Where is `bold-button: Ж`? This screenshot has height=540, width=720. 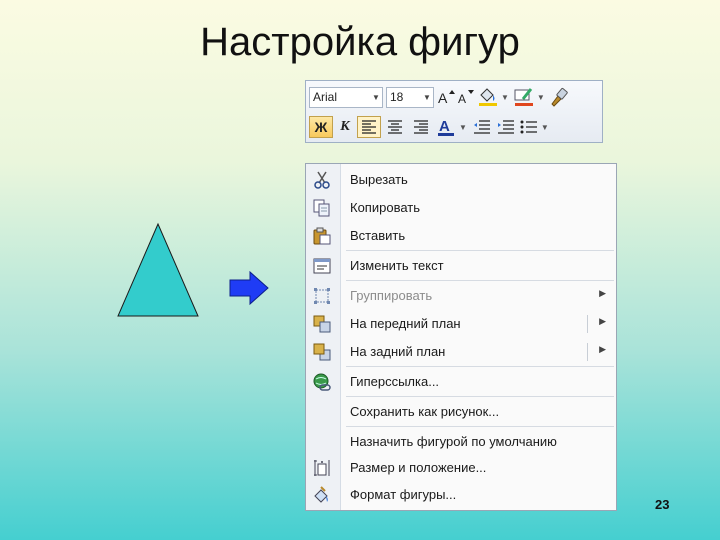 bold-button: Ж is located at coordinates (321, 127).